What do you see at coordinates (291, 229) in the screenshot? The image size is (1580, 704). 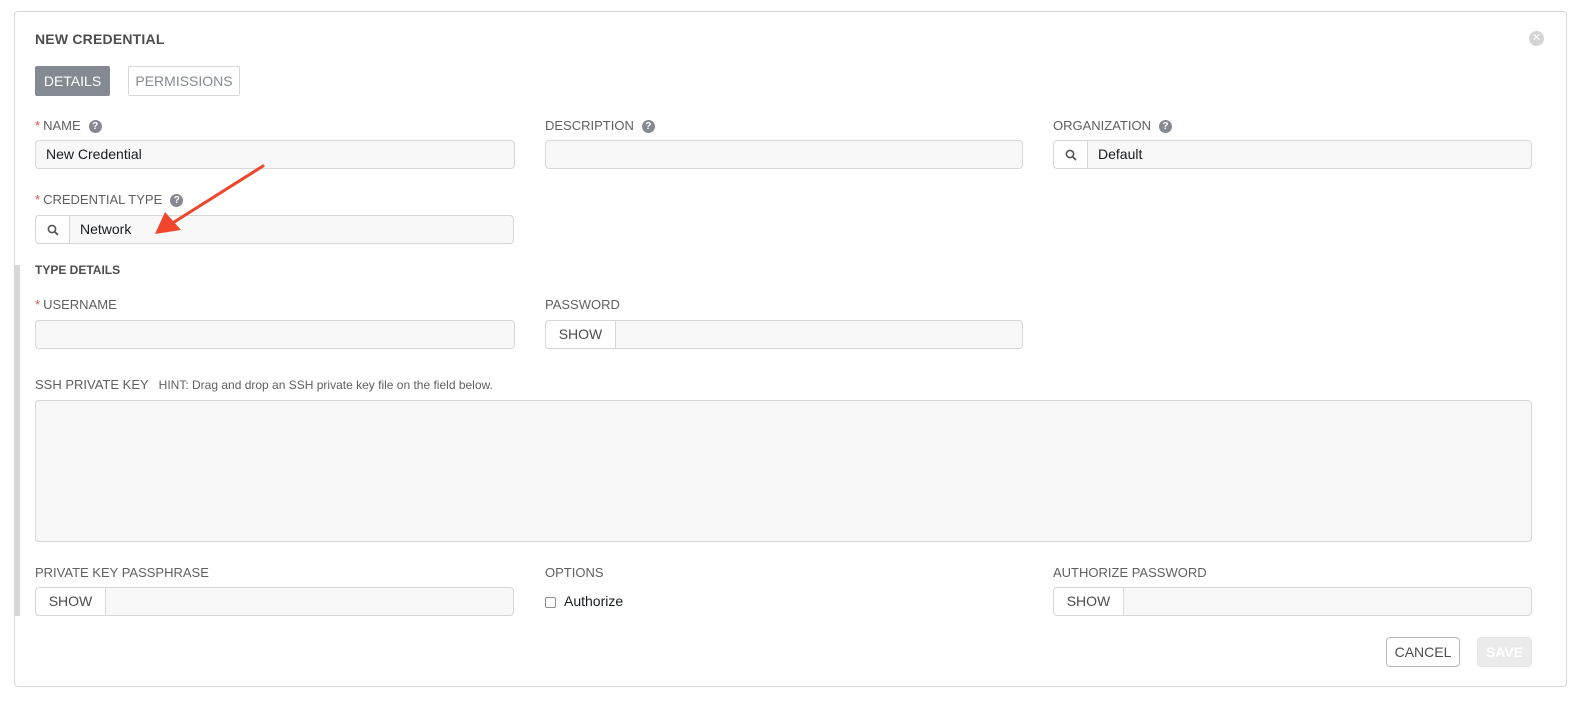 I see `credential-type-value: Network` at bounding box center [291, 229].